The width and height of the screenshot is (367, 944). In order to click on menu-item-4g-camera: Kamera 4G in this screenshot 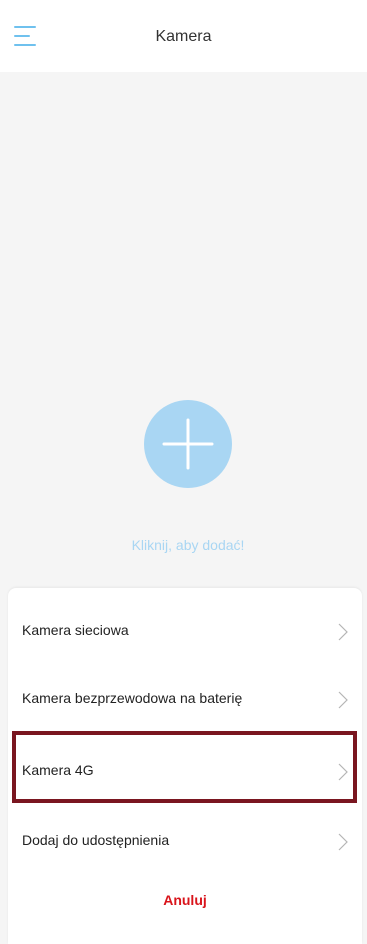, I will do `click(185, 771)`.